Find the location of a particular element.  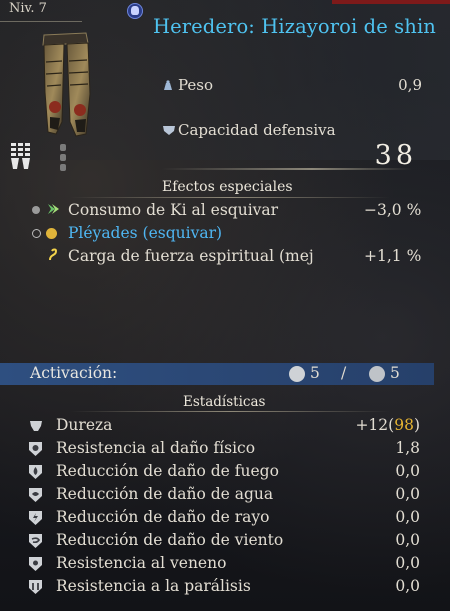

stat-label: Reducción de daño de fuego is located at coordinates (167, 471).